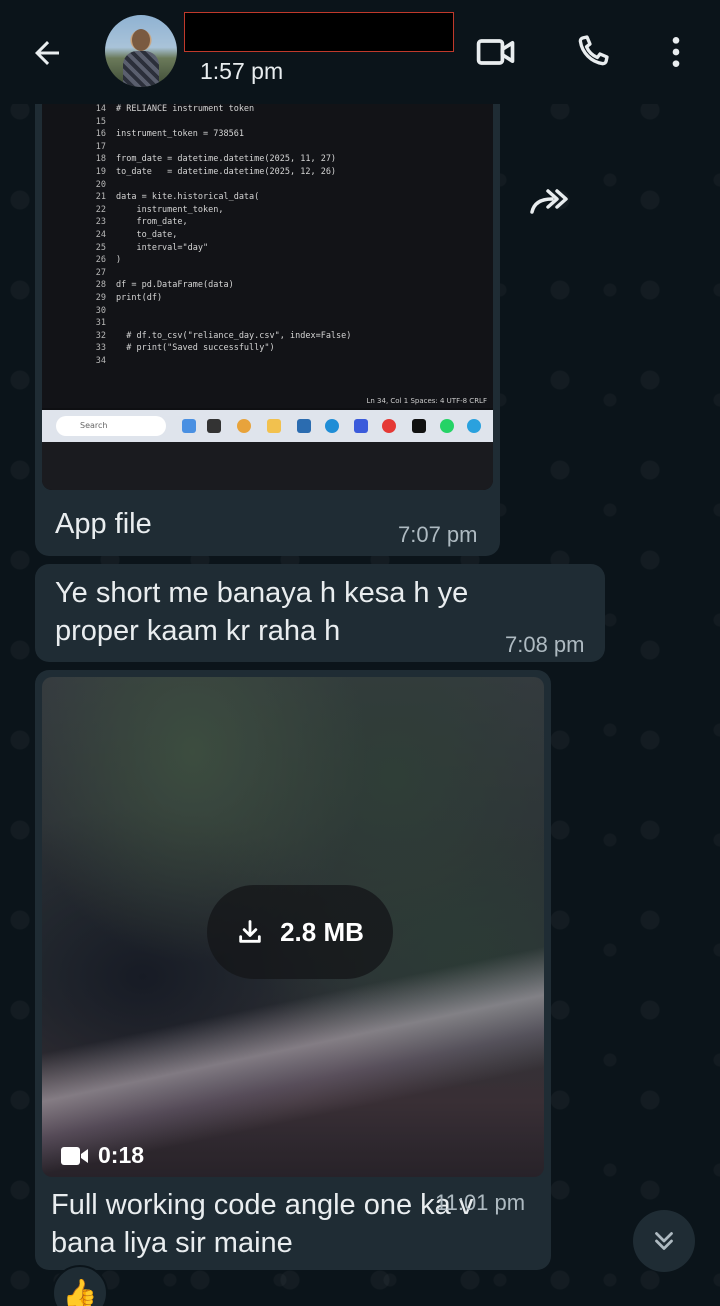 This screenshot has height=1306, width=720. What do you see at coordinates (79, 311) in the screenshot?
I see `code-line: 30` at bounding box center [79, 311].